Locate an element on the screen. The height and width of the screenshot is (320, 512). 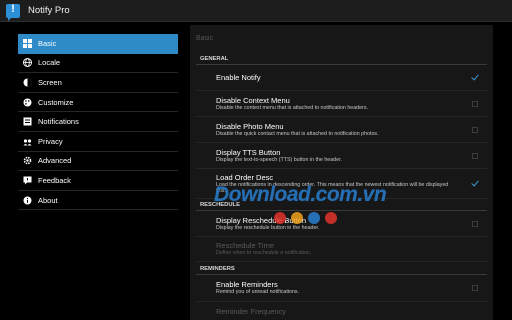
sidebar-item-label: Locale is located at coordinates (49, 63).